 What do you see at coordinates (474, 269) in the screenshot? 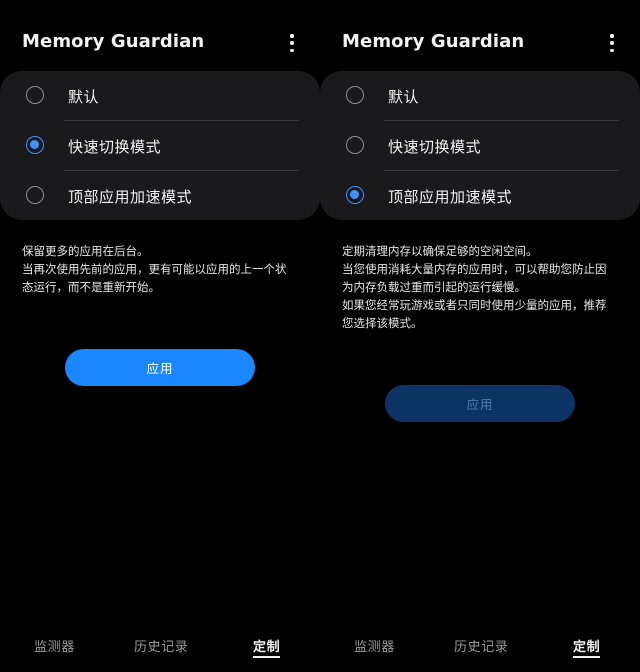
I see `description-line: 当您使用消耗大量内存的应用时，可以帮助您防止因` at bounding box center [474, 269].